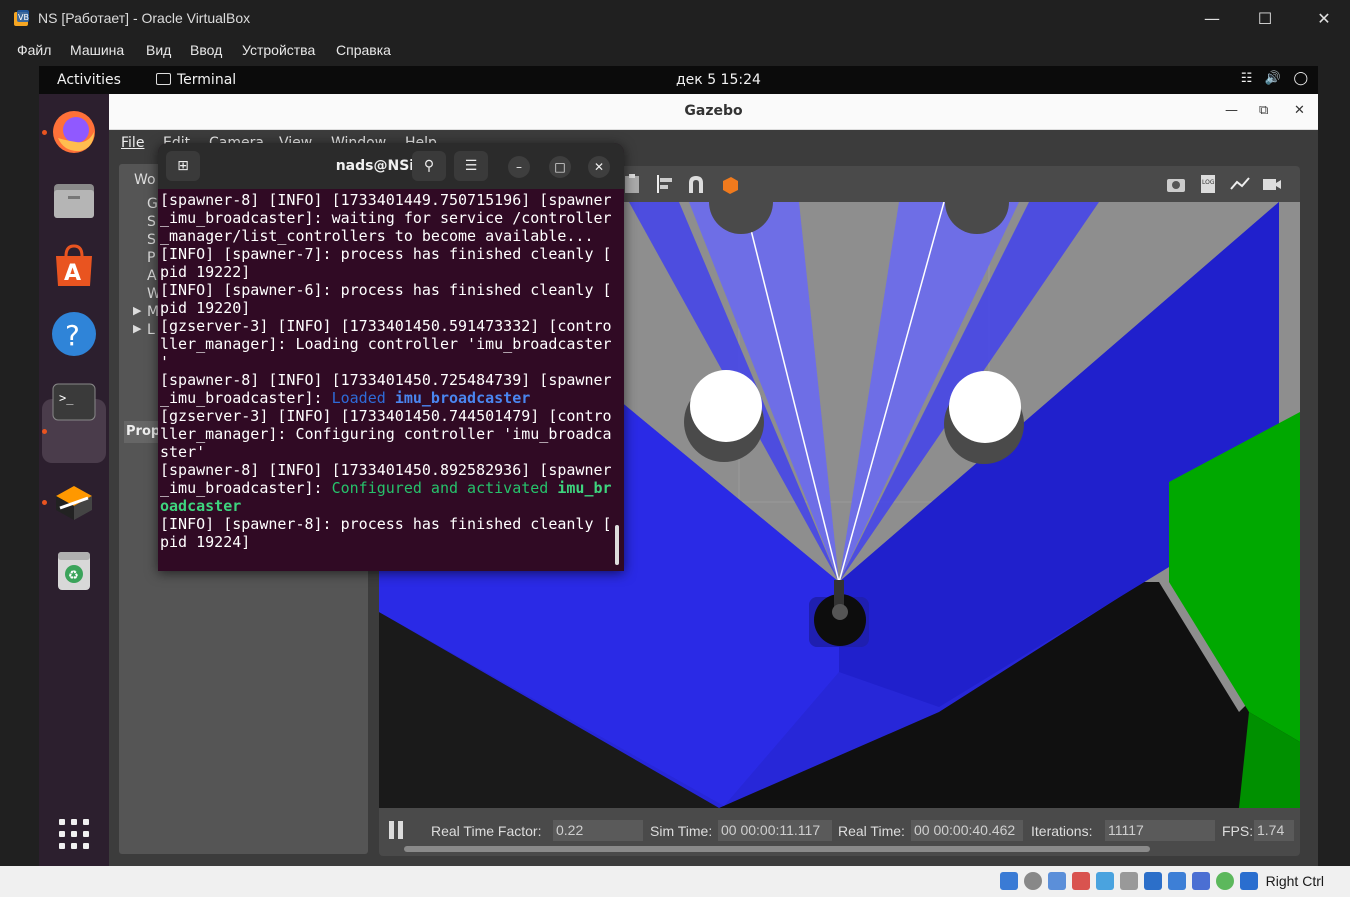  I want to click on terminal-scrollbar, so click(617, 545).